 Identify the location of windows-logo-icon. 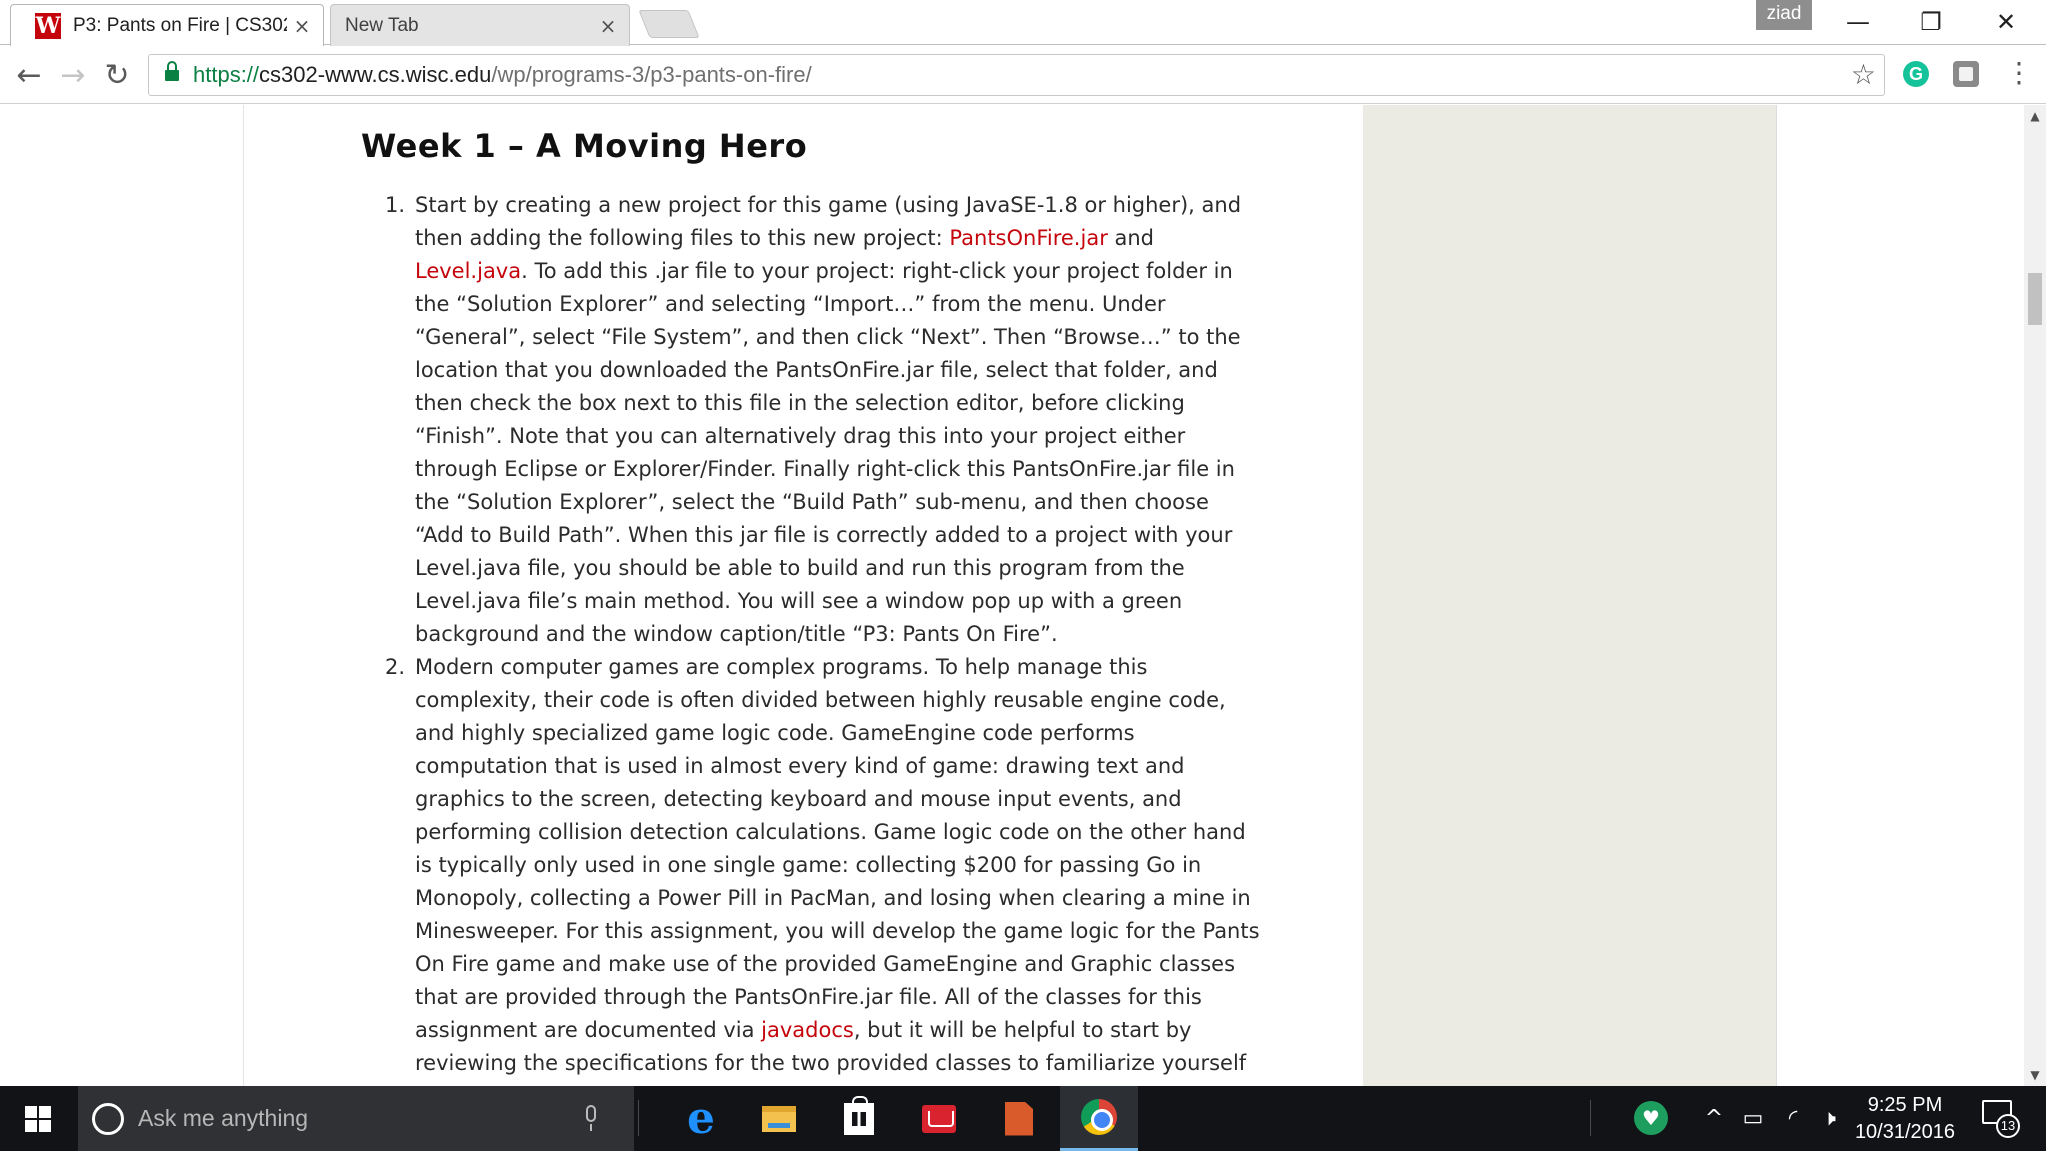
(38, 1118).